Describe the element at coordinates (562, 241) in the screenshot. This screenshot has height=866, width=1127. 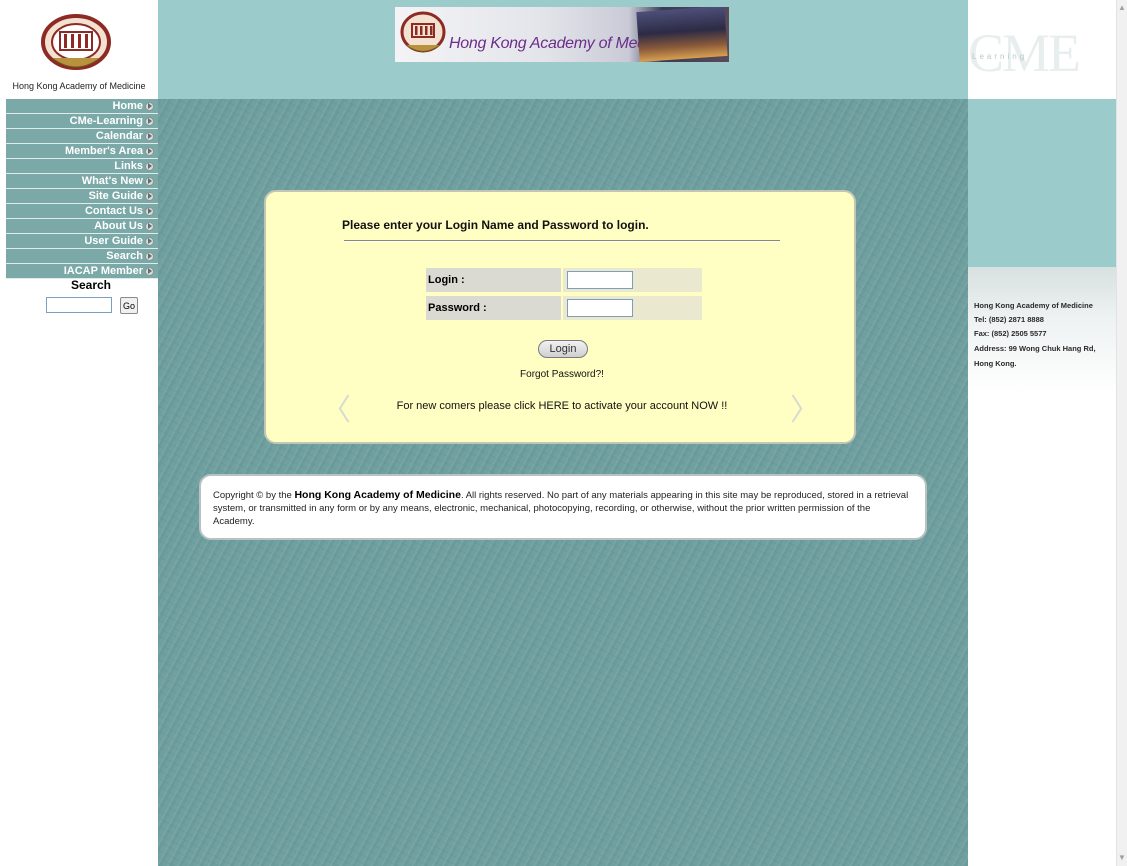
I see `divider` at that location.